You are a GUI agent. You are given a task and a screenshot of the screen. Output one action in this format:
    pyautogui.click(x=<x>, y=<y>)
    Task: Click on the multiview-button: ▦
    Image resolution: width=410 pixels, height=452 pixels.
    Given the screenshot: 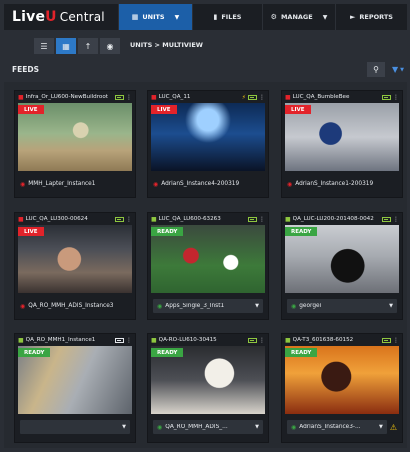 What is the action you would take?
    pyautogui.click(x=66, y=46)
    